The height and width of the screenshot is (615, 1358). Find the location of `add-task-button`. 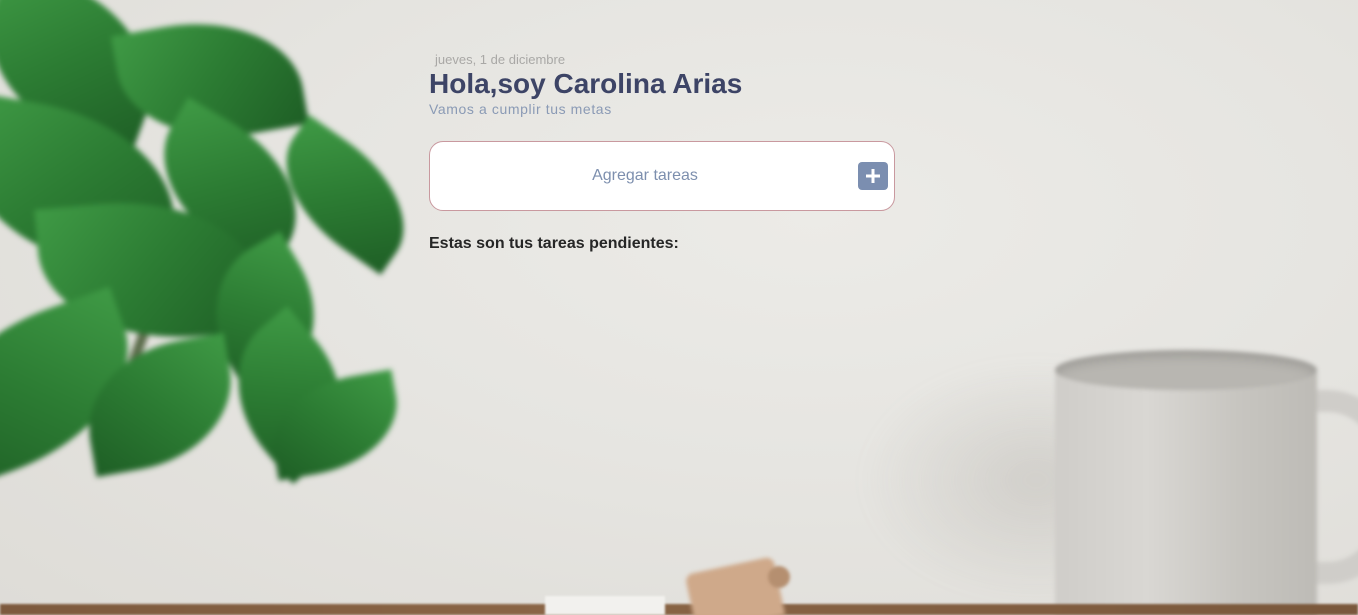

add-task-button is located at coordinates (873, 176).